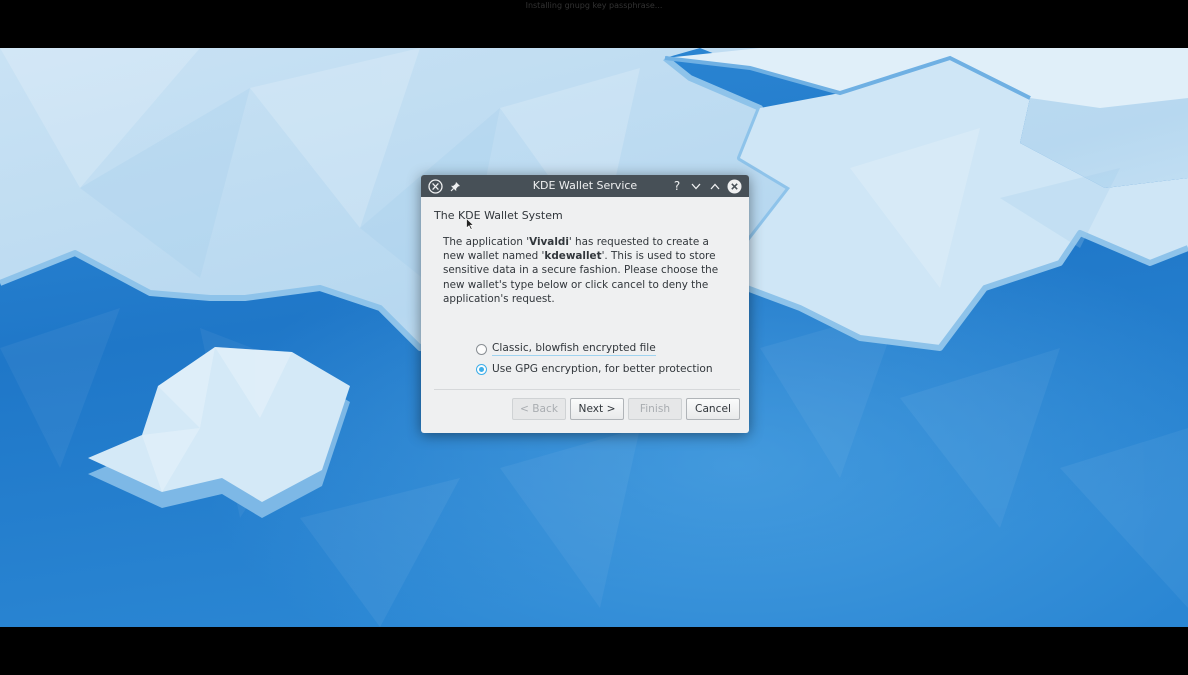  I want to click on dialog-titlebar: KDE Wallet Service ?, so click(585, 186).